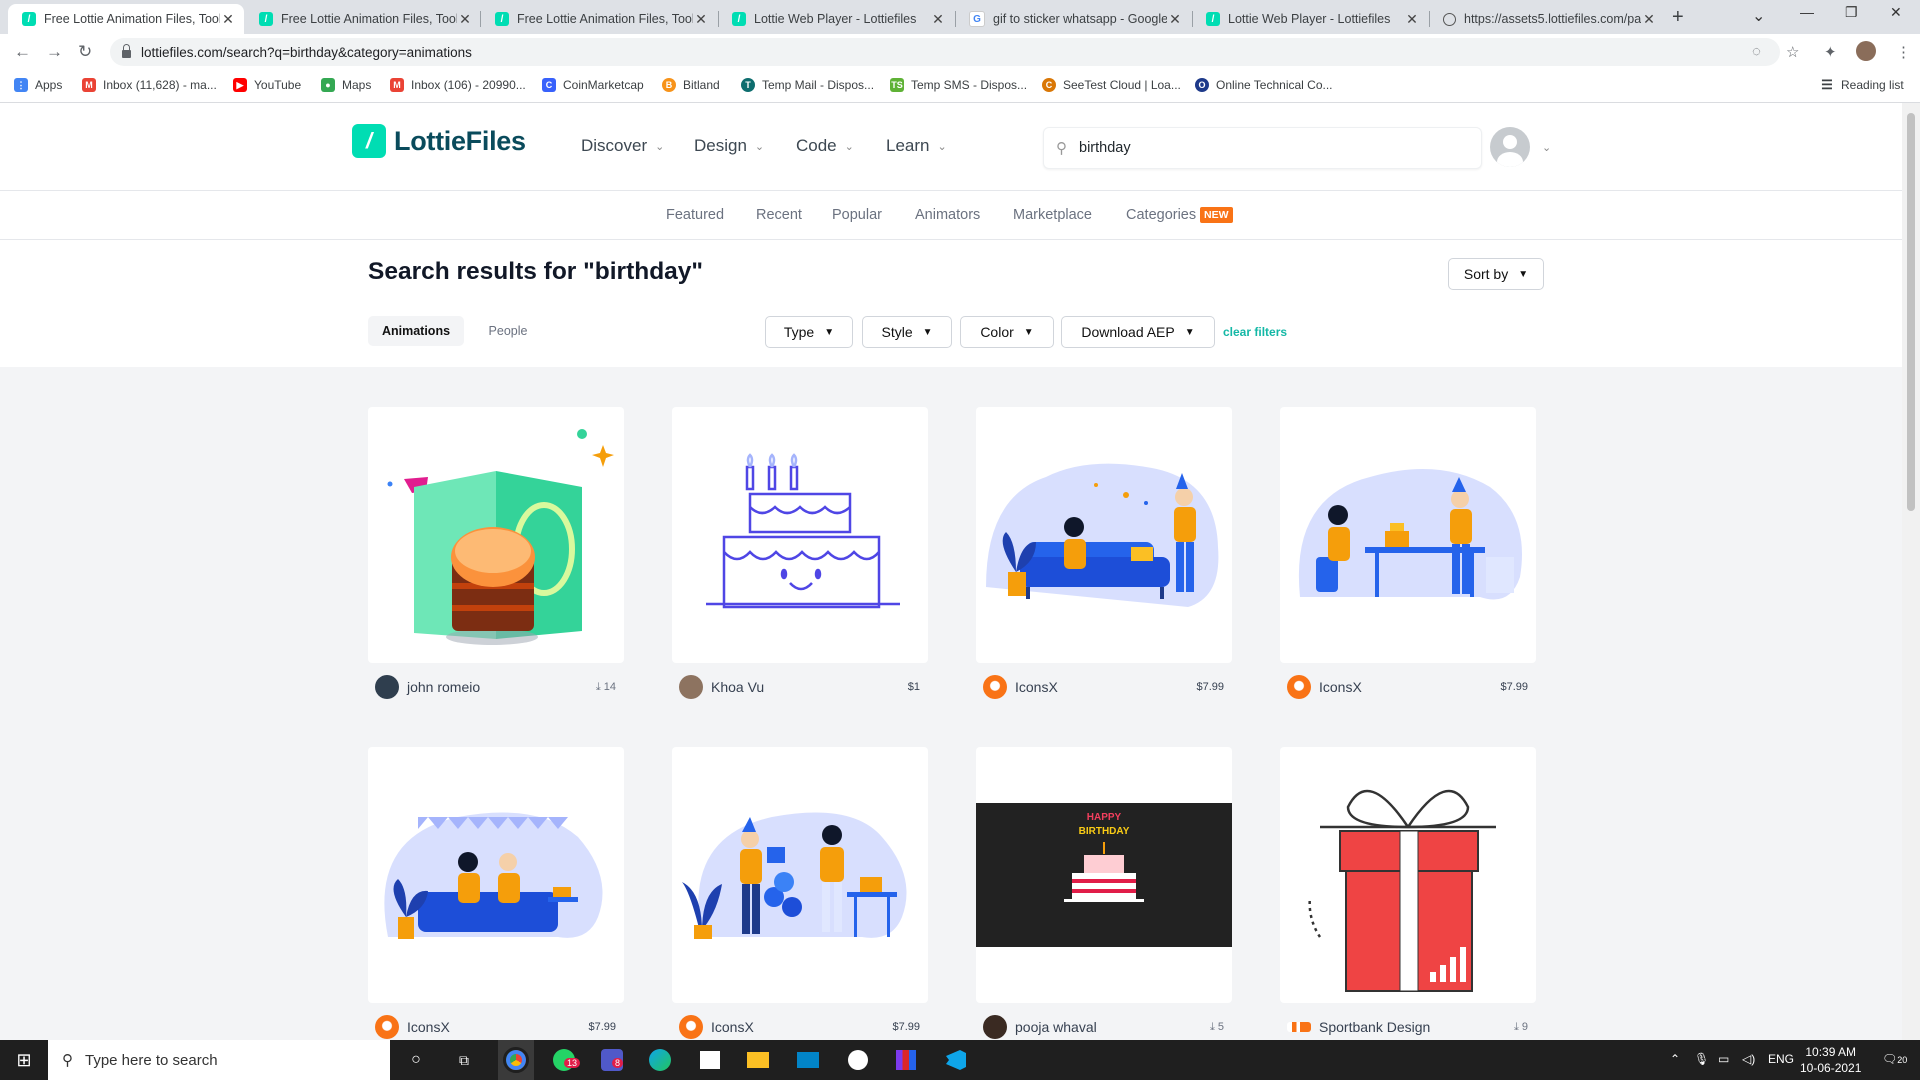 This screenshot has width=1920, height=1080. Describe the element at coordinates (660, 1060) in the screenshot. I see `edge-taskbar-icon` at that location.